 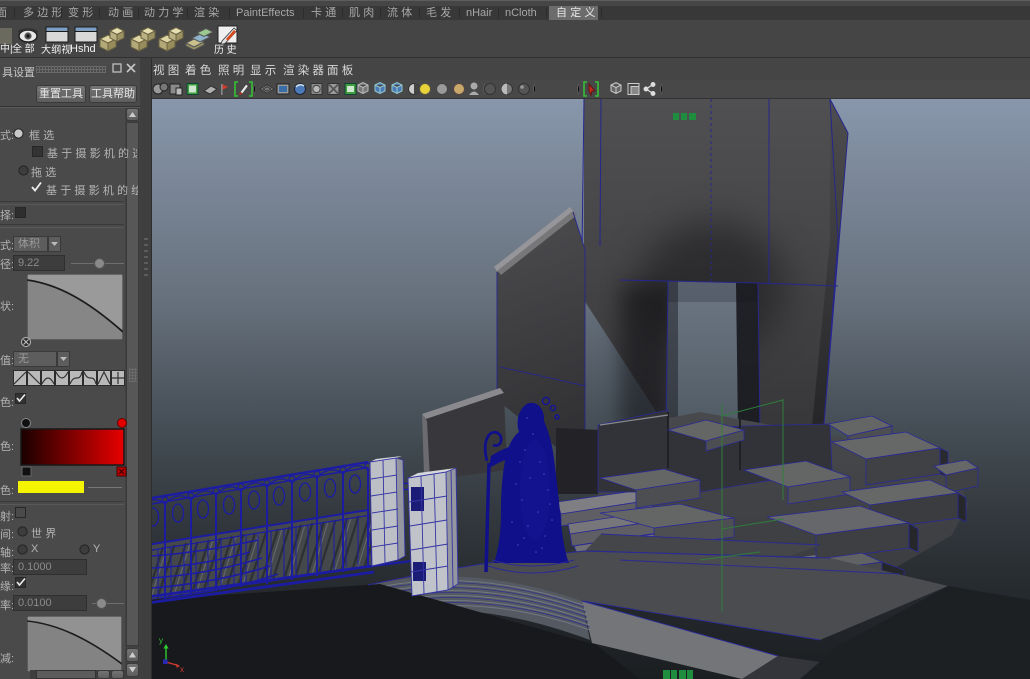 What do you see at coordinates (182, 669) in the screenshot?
I see `svg-text: x` at bounding box center [182, 669].